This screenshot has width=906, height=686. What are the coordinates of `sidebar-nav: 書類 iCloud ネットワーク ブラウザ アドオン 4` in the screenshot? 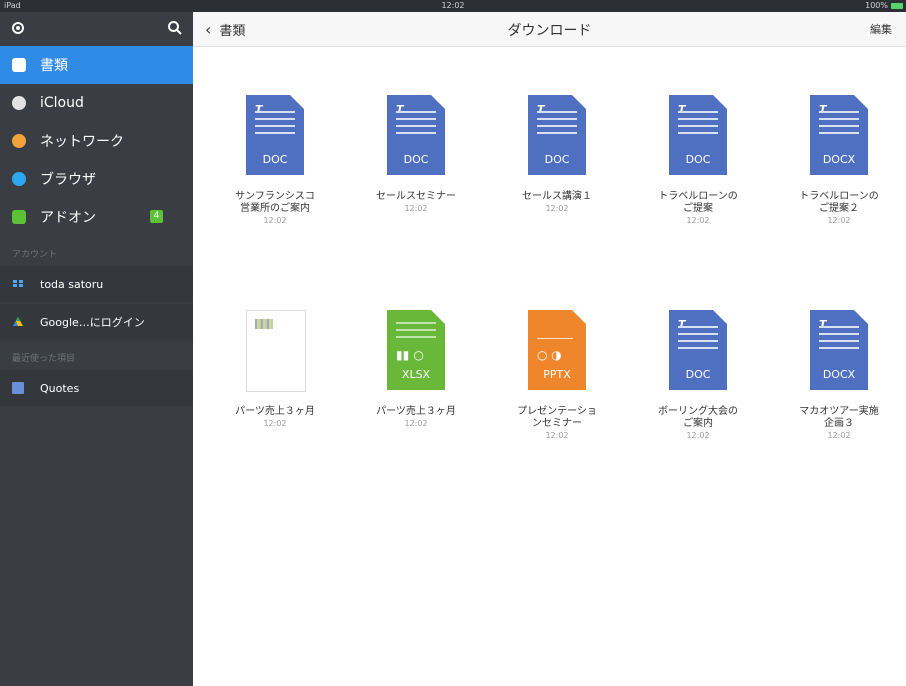 It's located at (96, 141).